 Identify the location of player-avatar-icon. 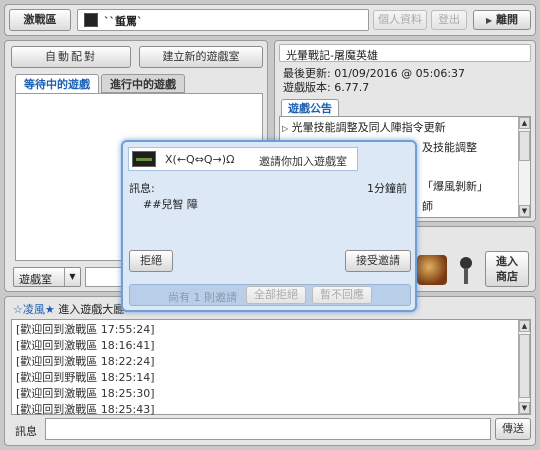
(91, 20).